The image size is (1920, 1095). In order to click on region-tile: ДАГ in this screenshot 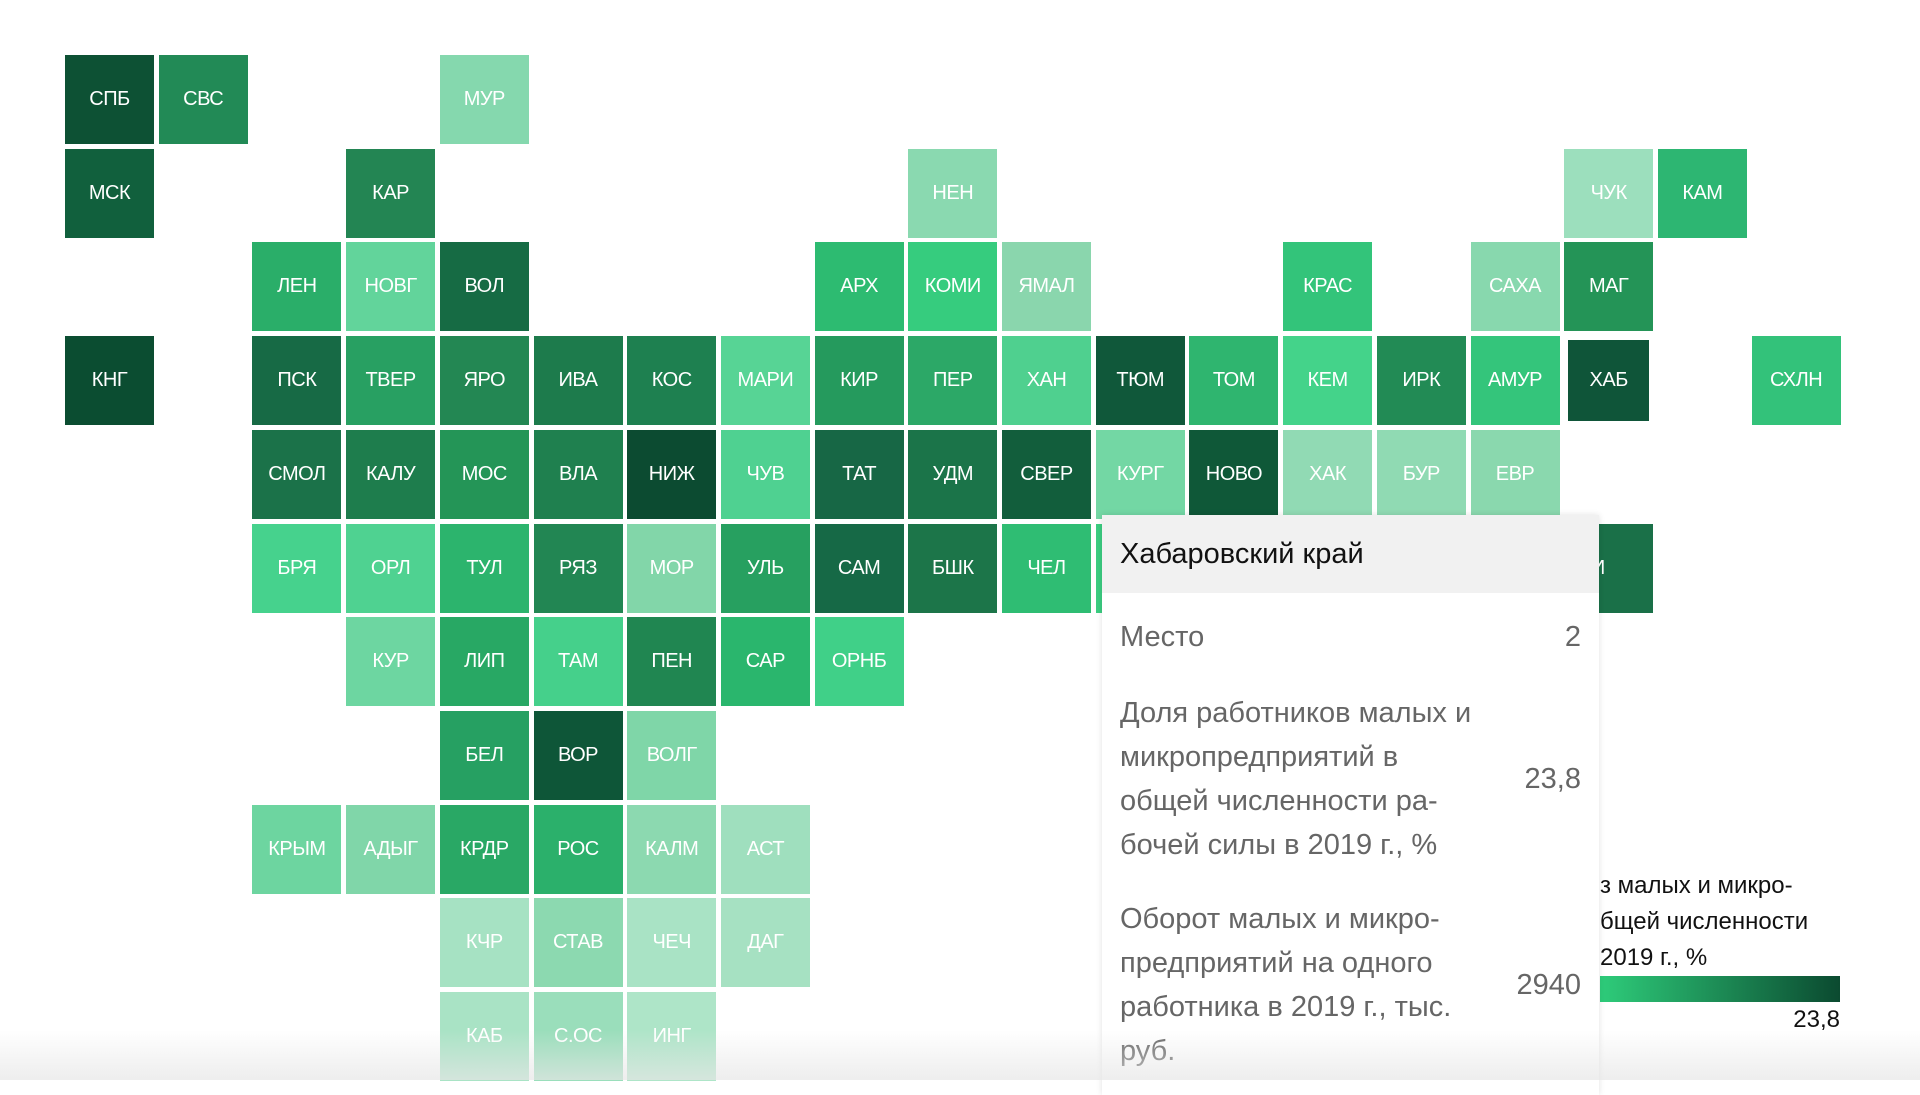, I will do `click(765, 943)`.